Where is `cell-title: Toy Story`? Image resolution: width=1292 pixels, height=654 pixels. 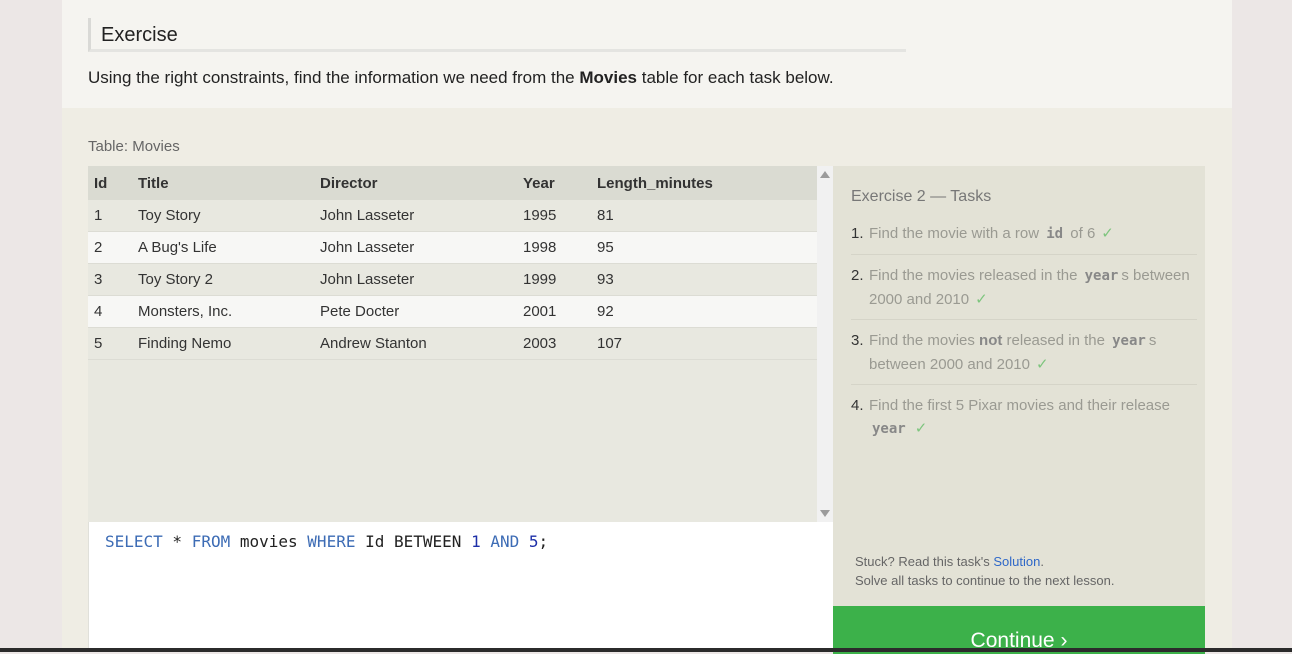 cell-title: Toy Story is located at coordinates (229, 216).